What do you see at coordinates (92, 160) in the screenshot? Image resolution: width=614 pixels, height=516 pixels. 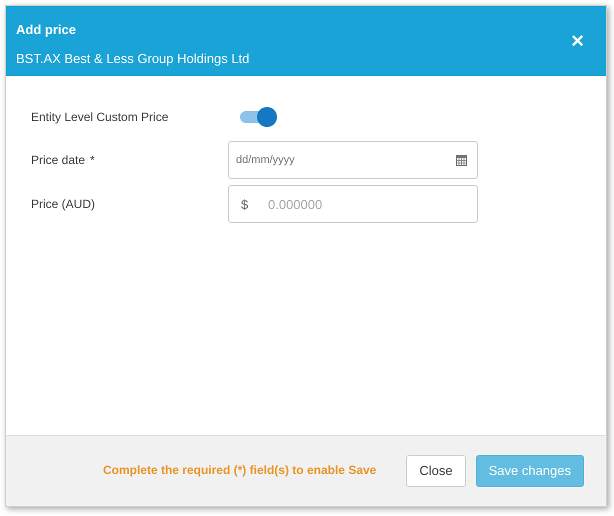 I see `required-mark: *` at bounding box center [92, 160].